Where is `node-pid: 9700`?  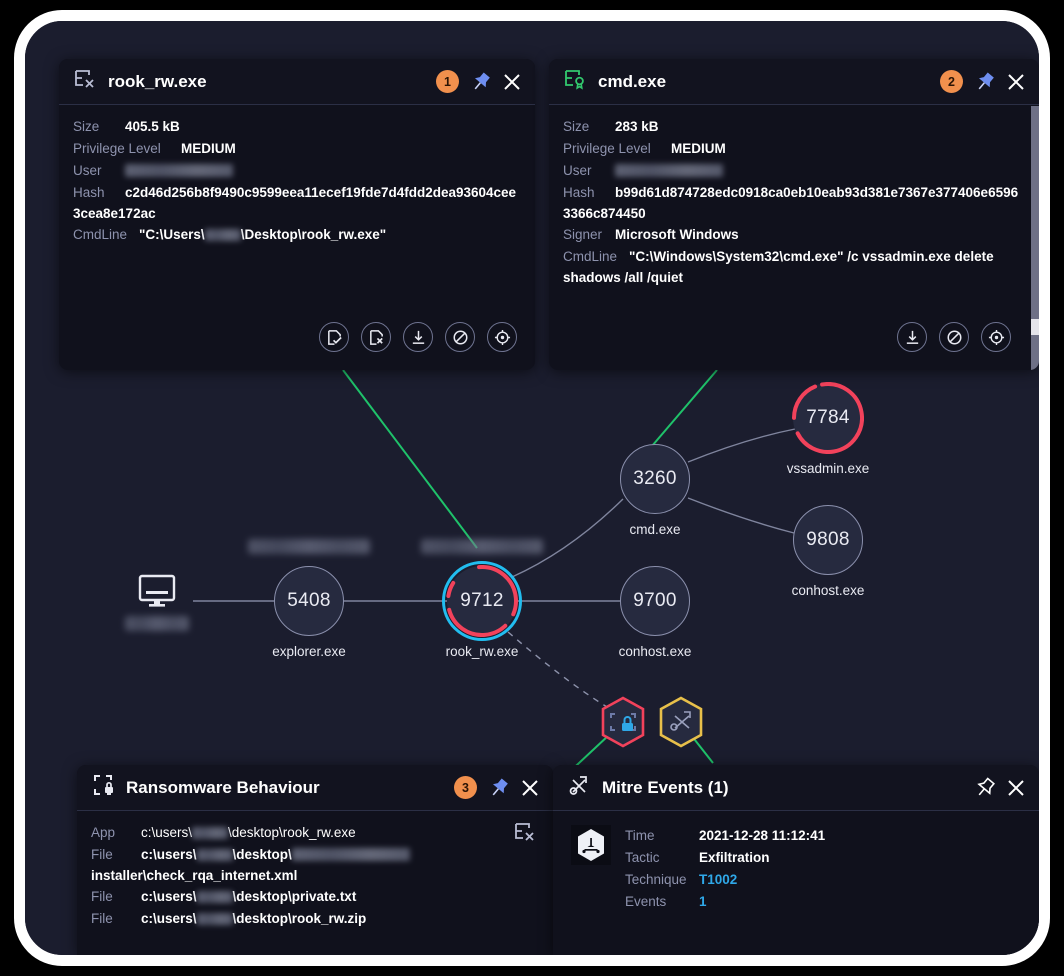
node-pid: 9700 is located at coordinates (655, 600).